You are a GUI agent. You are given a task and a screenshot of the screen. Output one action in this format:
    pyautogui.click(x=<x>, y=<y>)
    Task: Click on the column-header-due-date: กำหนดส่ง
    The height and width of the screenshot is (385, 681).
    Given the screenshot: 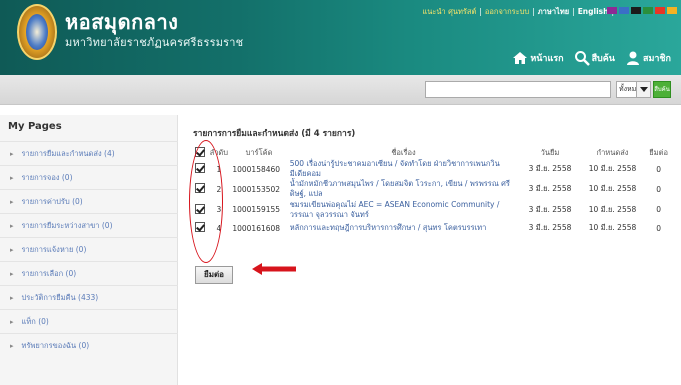 What is the action you would take?
    pyautogui.click(x=612, y=152)
    